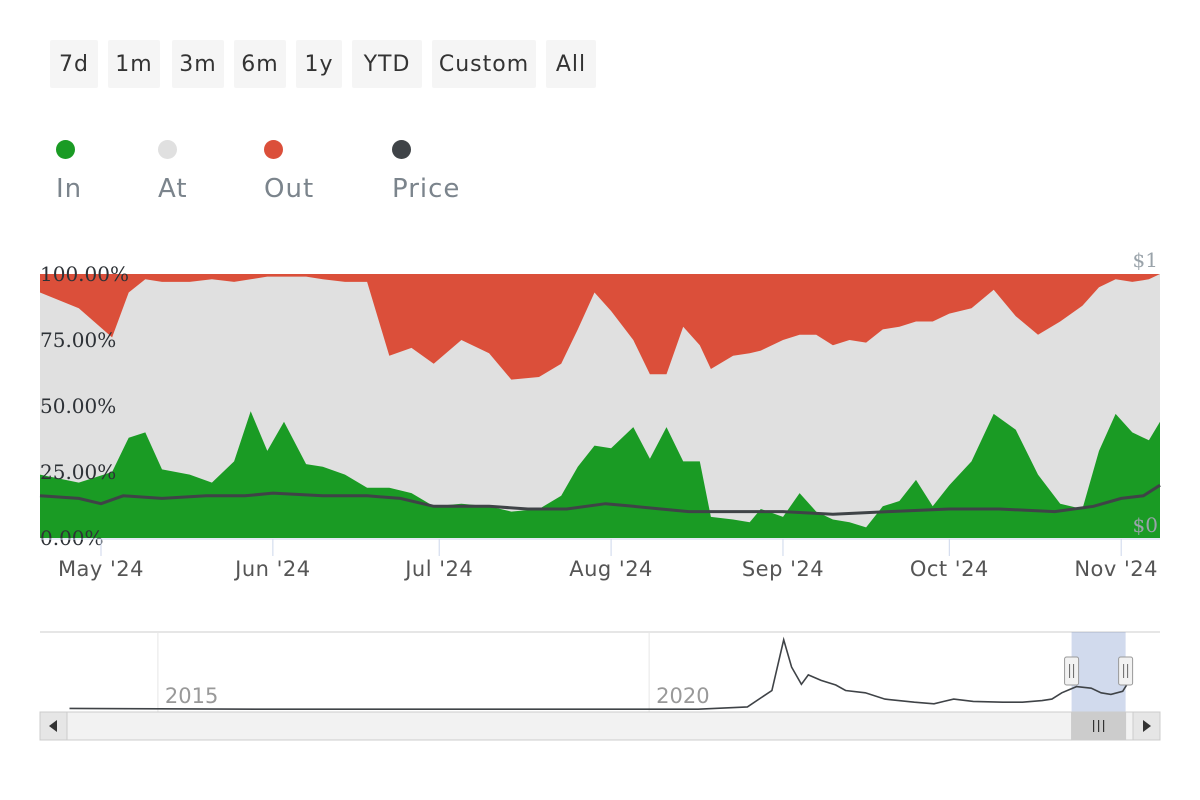  Describe the element at coordinates (1116, 569) in the screenshot. I see `x-tick-label: Nov '24` at that location.